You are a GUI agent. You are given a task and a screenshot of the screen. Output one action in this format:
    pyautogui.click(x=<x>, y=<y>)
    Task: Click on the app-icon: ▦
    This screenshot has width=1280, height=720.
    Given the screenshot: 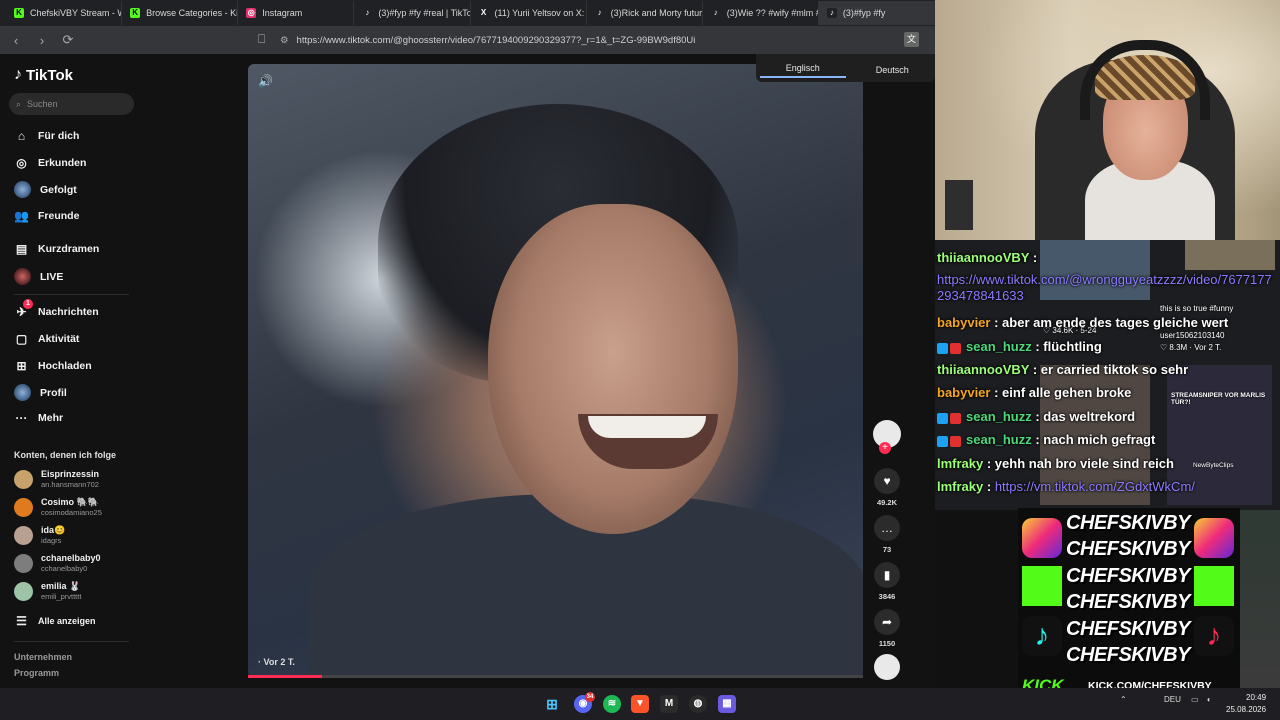 What is the action you would take?
    pyautogui.click(x=727, y=704)
    